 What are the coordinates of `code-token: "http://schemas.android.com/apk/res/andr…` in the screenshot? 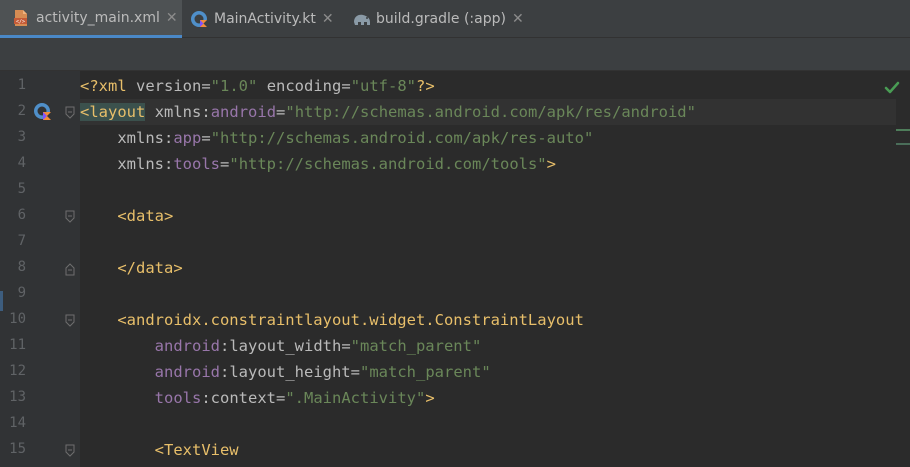 It's located at (490, 112).